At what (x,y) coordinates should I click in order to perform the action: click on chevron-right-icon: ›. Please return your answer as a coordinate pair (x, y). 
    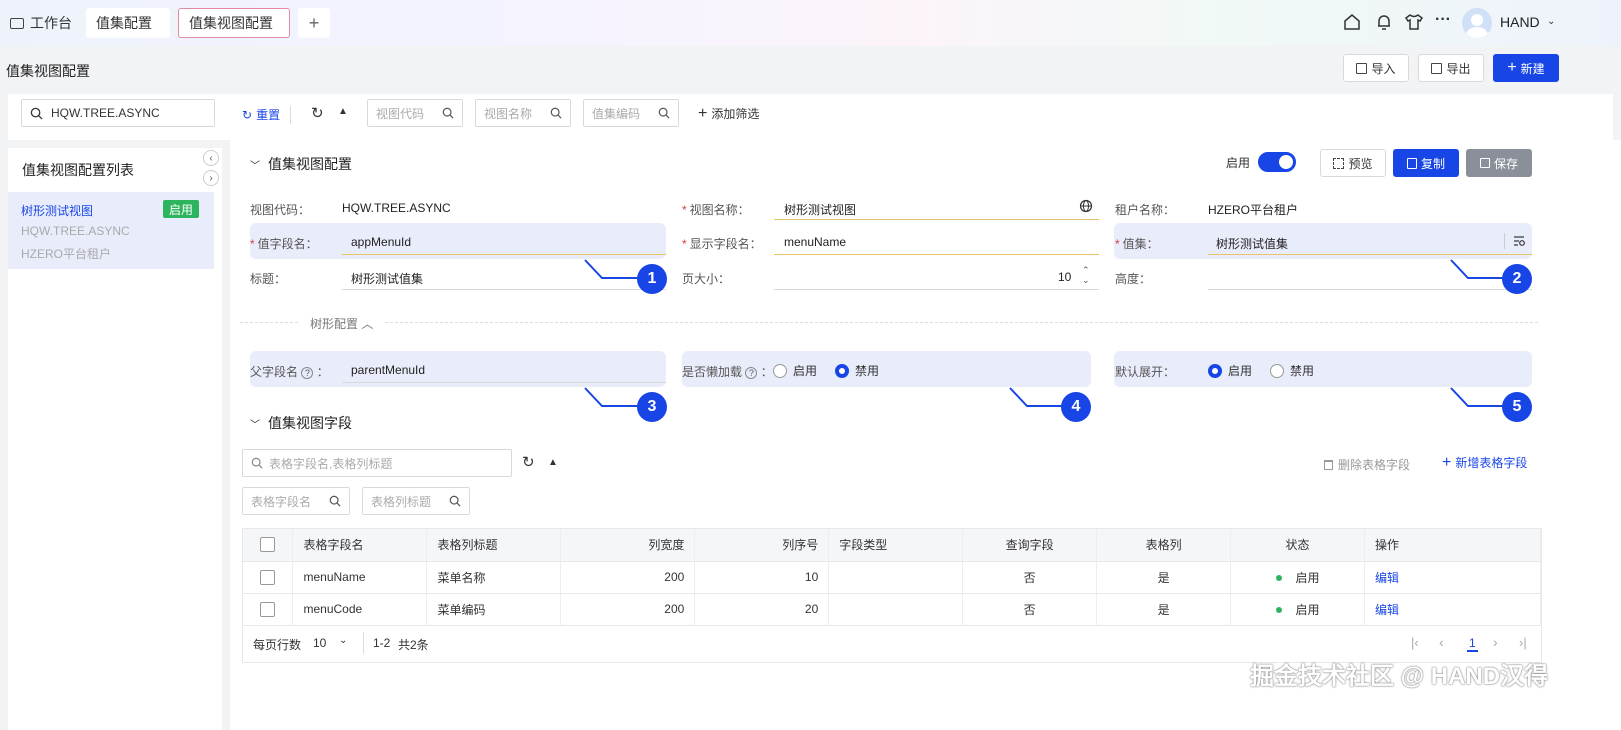
    Looking at the image, I should click on (211, 178).